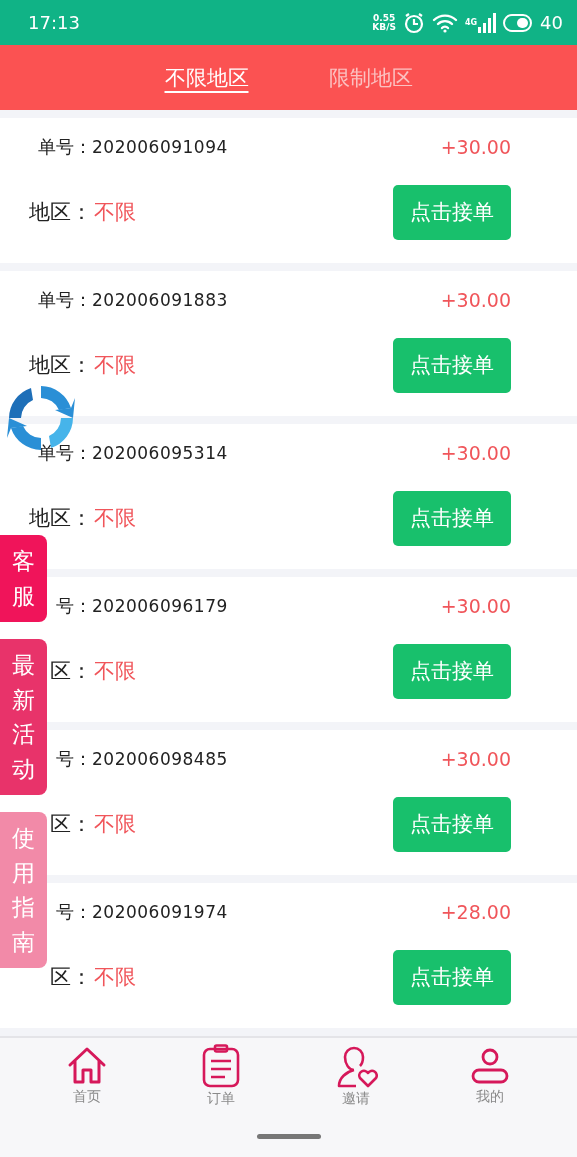 Image resolution: width=577 pixels, height=1157 pixels. I want to click on signal-icon, so click(487, 22).